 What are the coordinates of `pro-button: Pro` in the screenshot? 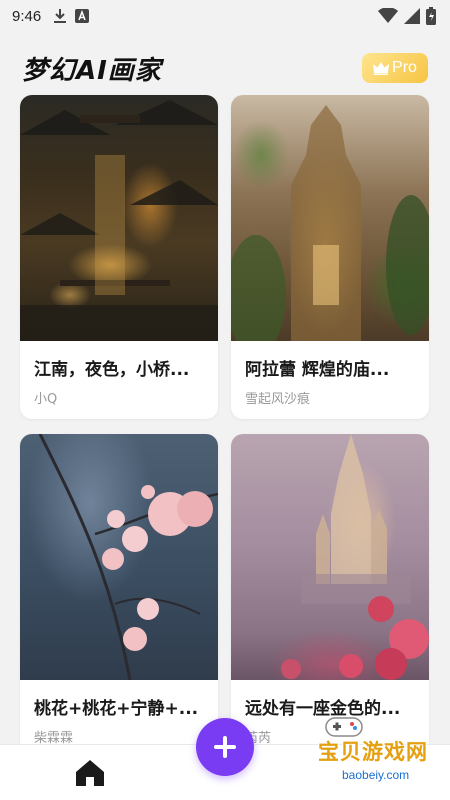 It's located at (395, 68).